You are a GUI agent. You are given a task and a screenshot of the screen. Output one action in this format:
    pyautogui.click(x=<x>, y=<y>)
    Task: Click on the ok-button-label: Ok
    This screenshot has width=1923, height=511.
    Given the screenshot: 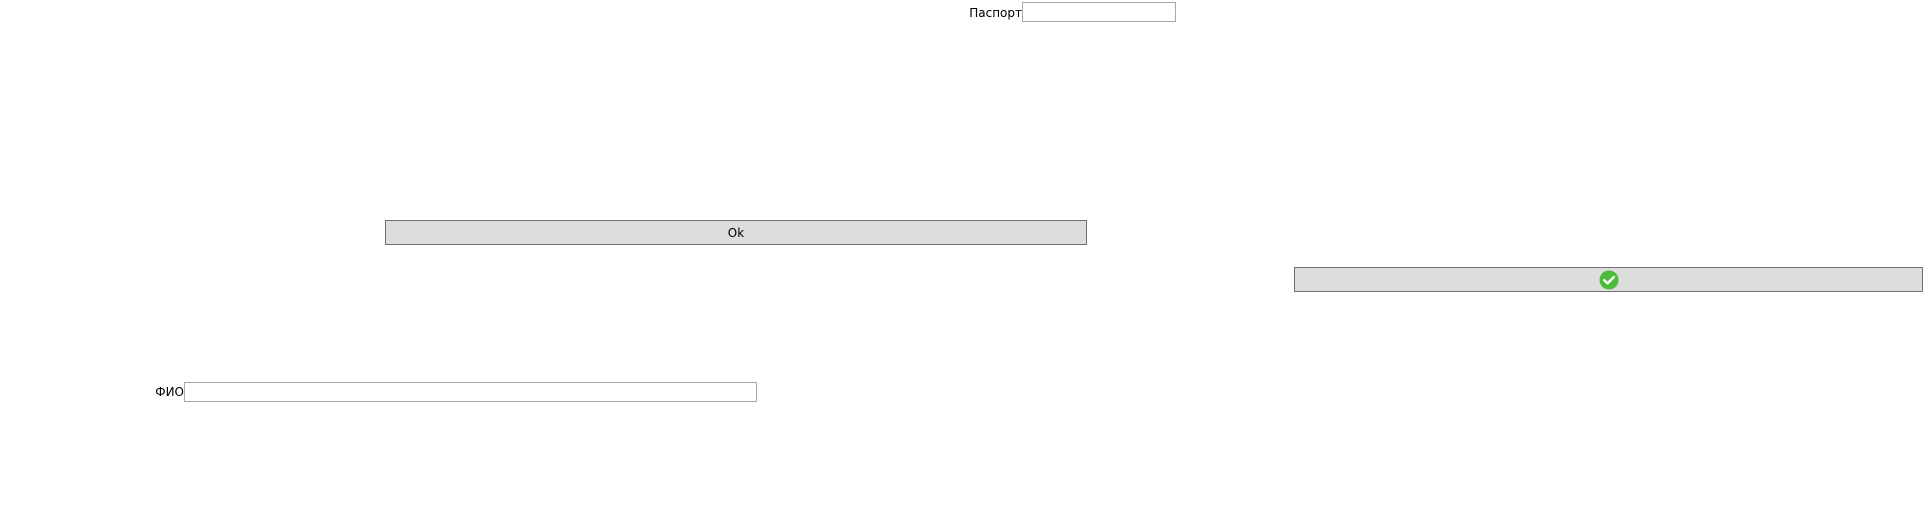 What is the action you would take?
    pyautogui.click(x=736, y=232)
    